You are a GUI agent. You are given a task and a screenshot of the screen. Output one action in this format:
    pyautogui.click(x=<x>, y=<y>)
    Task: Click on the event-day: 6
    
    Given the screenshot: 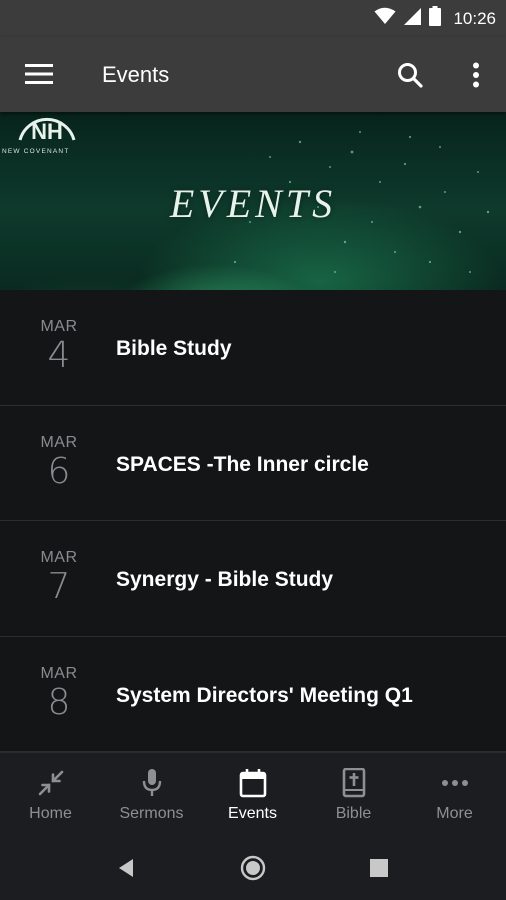 What is the action you would take?
    pyautogui.click(x=59, y=471)
    